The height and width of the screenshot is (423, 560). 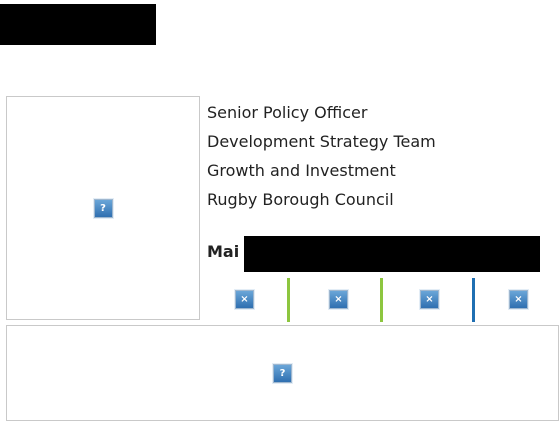 What do you see at coordinates (78, 24) in the screenshot?
I see `redacted-header` at bounding box center [78, 24].